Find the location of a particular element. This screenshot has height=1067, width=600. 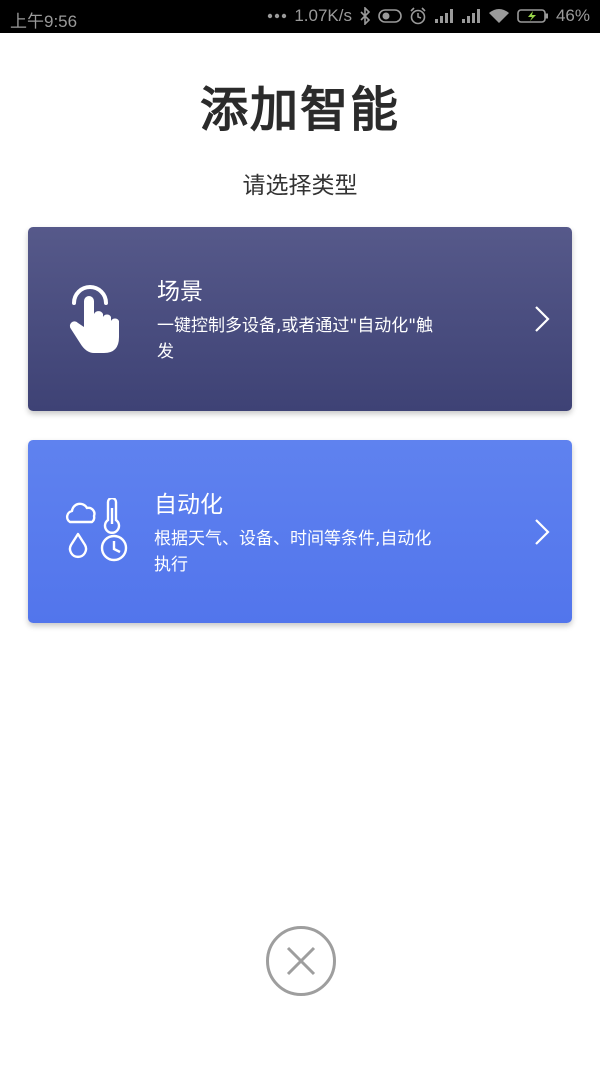

signal-icon is located at coordinates (444, 16).